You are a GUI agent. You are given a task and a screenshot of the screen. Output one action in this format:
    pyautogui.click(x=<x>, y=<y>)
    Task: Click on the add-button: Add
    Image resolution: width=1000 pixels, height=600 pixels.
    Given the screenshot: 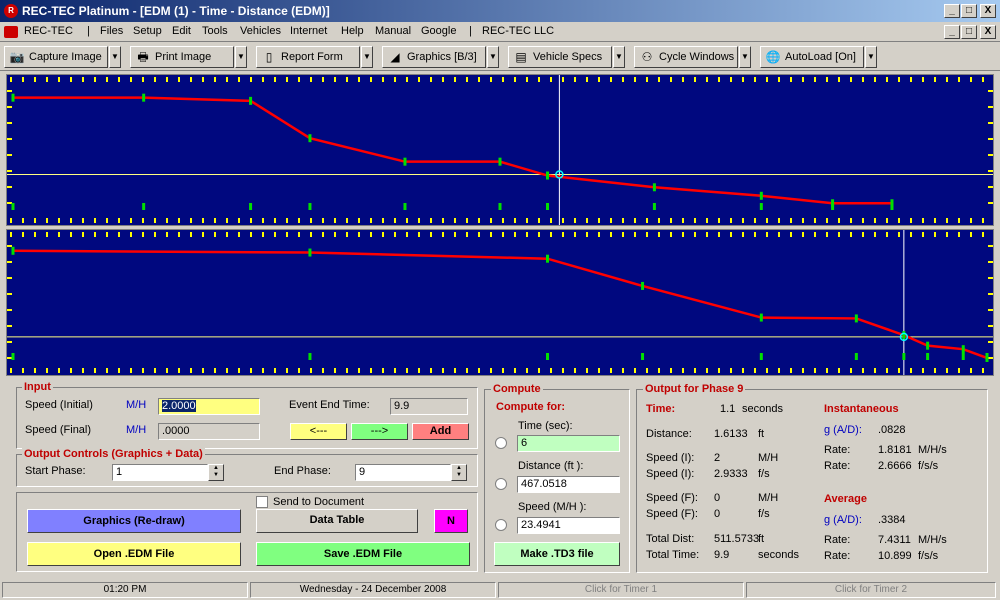 What is the action you would take?
    pyautogui.click(x=440, y=431)
    